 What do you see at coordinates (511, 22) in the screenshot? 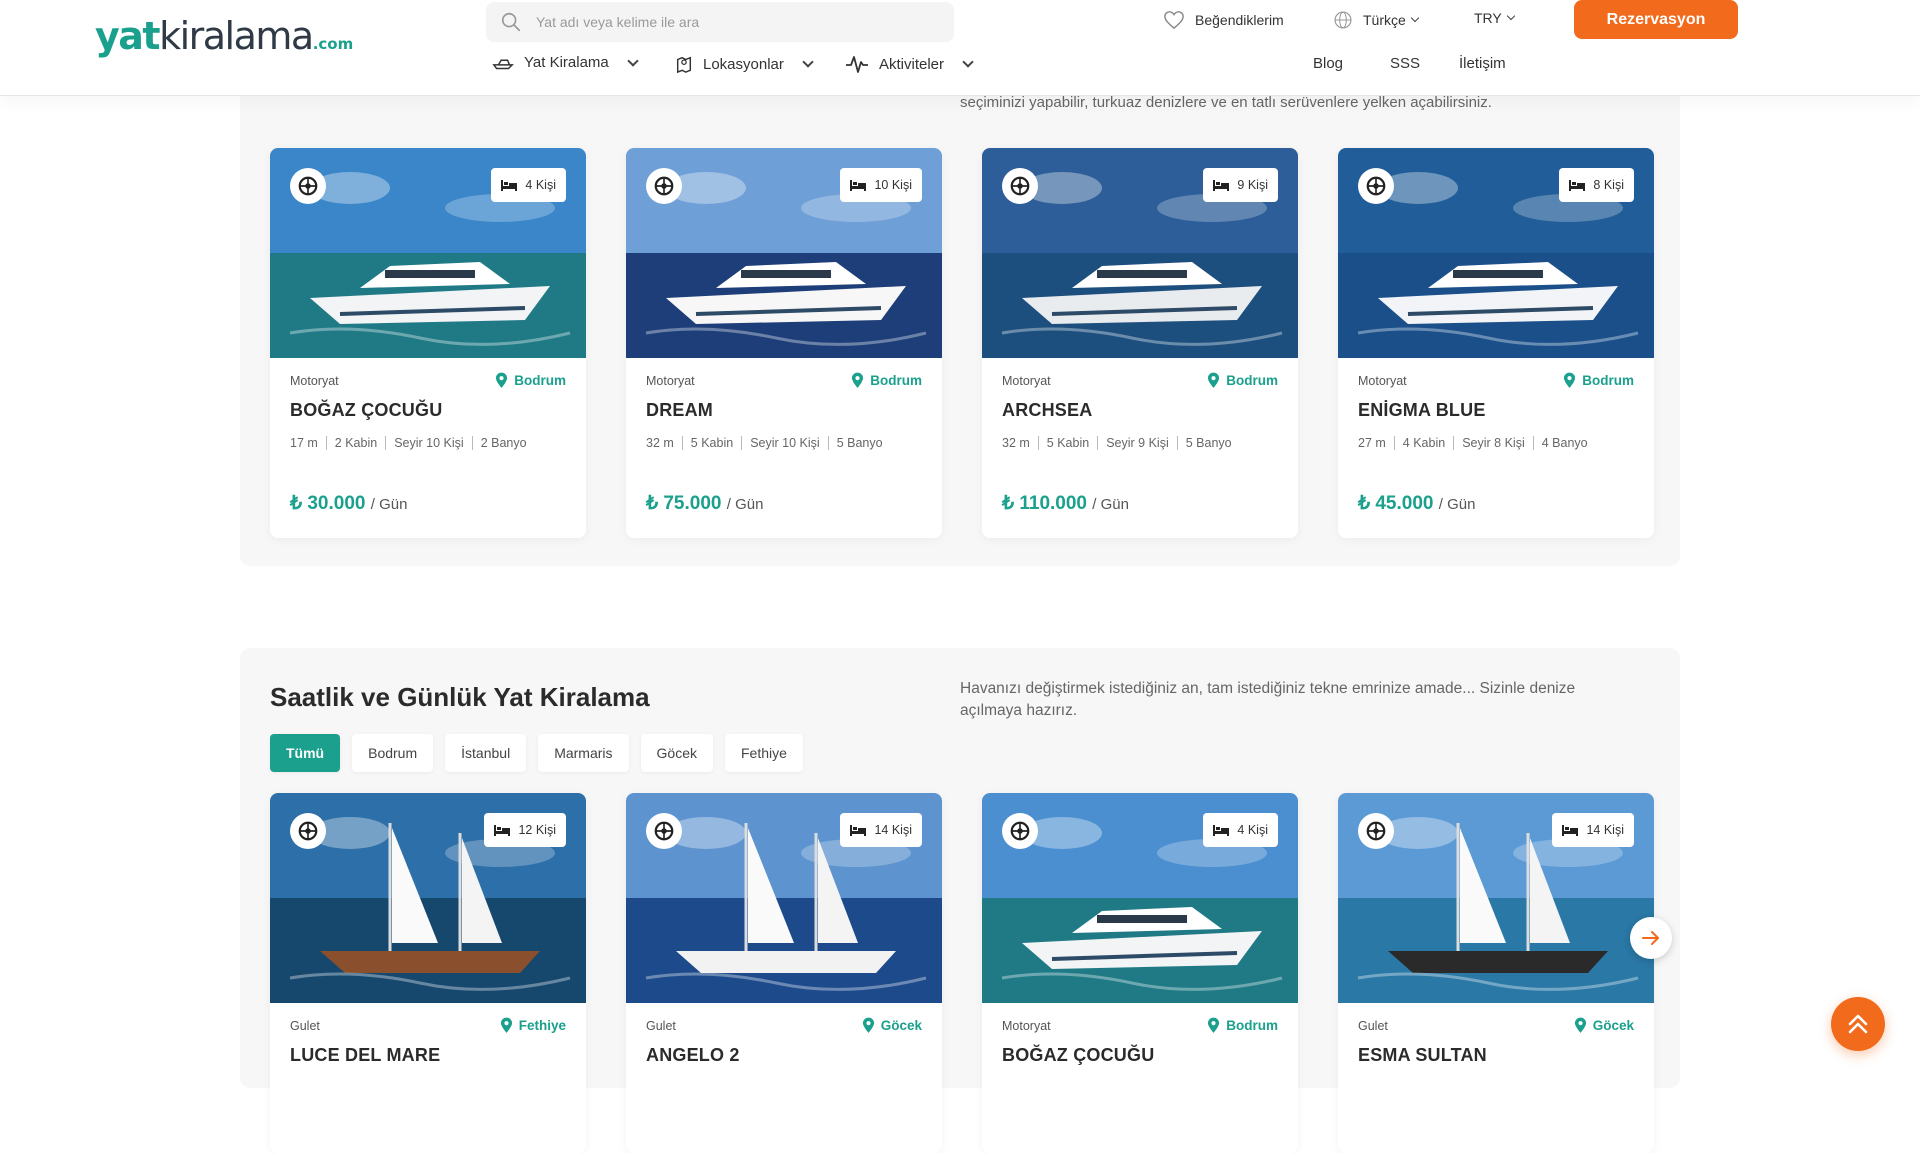
I see `search-icon` at bounding box center [511, 22].